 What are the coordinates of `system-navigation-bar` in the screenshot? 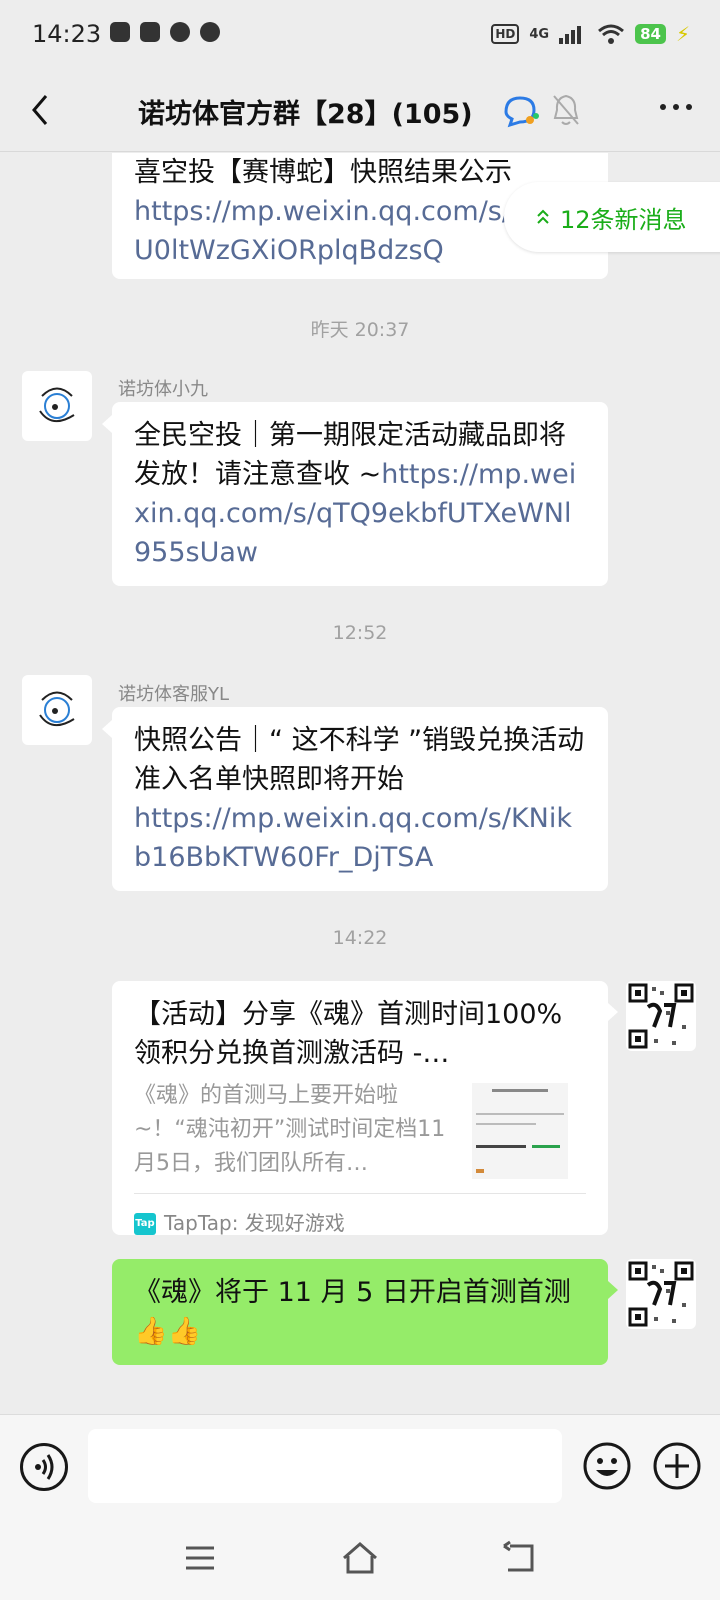 It's located at (360, 1559).